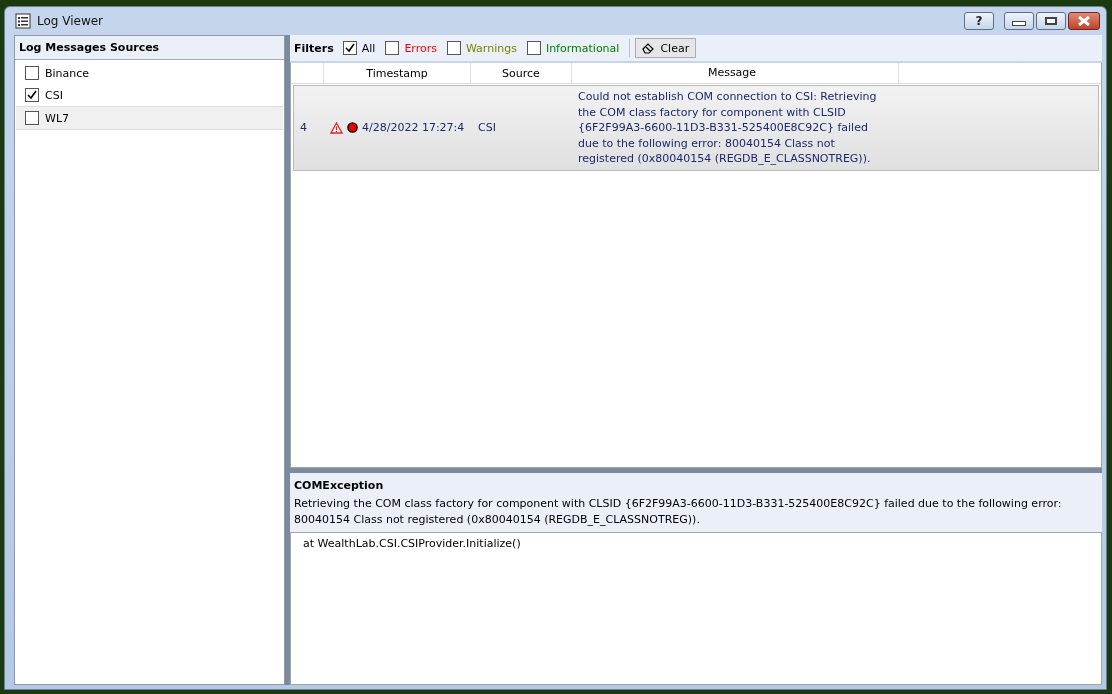  What do you see at coordinates (71, 21) in the screenshot?
I see `window-title: Log Viewer` at bounding box center [71, 21].